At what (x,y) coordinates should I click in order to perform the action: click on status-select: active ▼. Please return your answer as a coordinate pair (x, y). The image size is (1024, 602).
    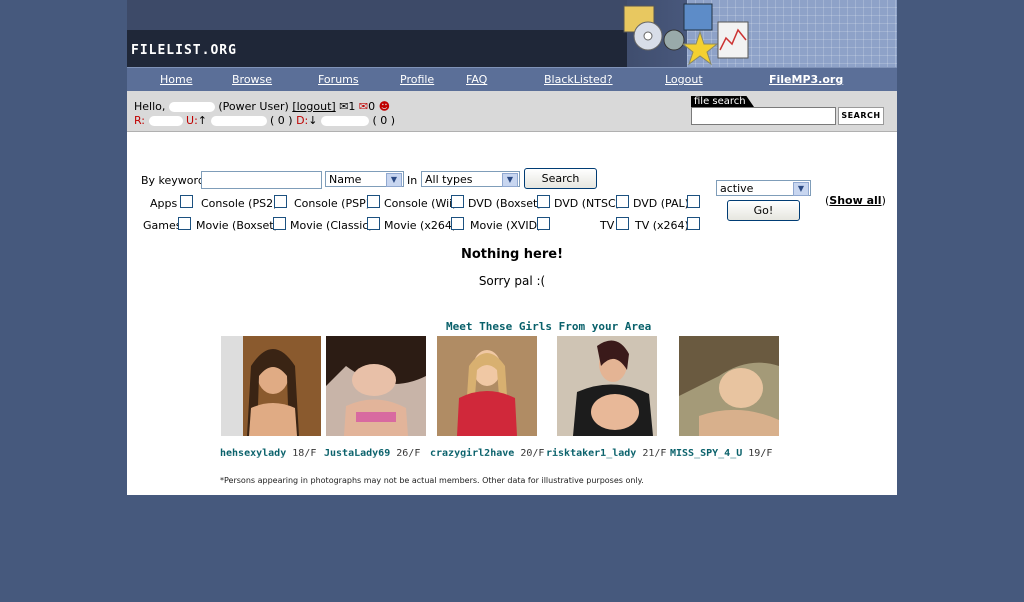
    Looking at the image, I should click on (763, 188).